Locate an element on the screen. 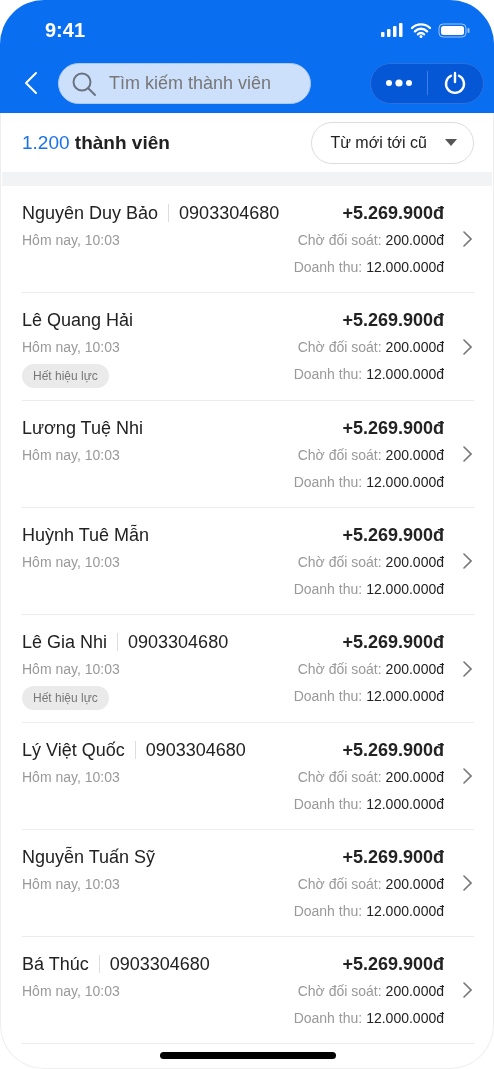 This screenshot has height=1069, width=494. member-name: Lương Tuệ Nhi is located at coordinates (82, 428).